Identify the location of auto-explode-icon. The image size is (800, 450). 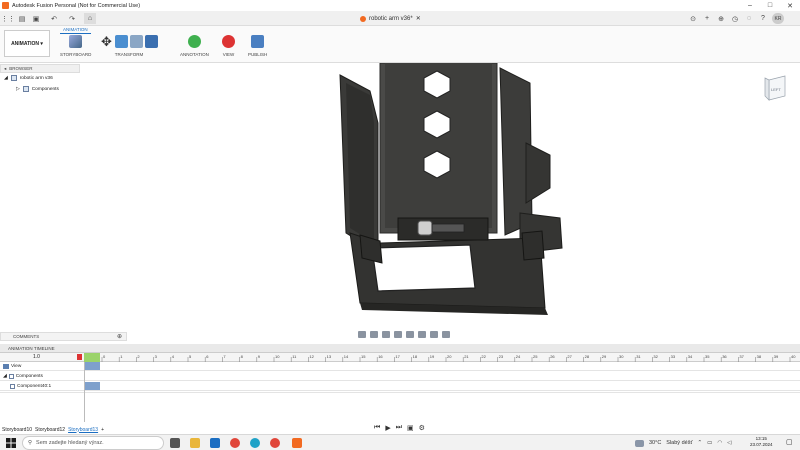
(151, 41).